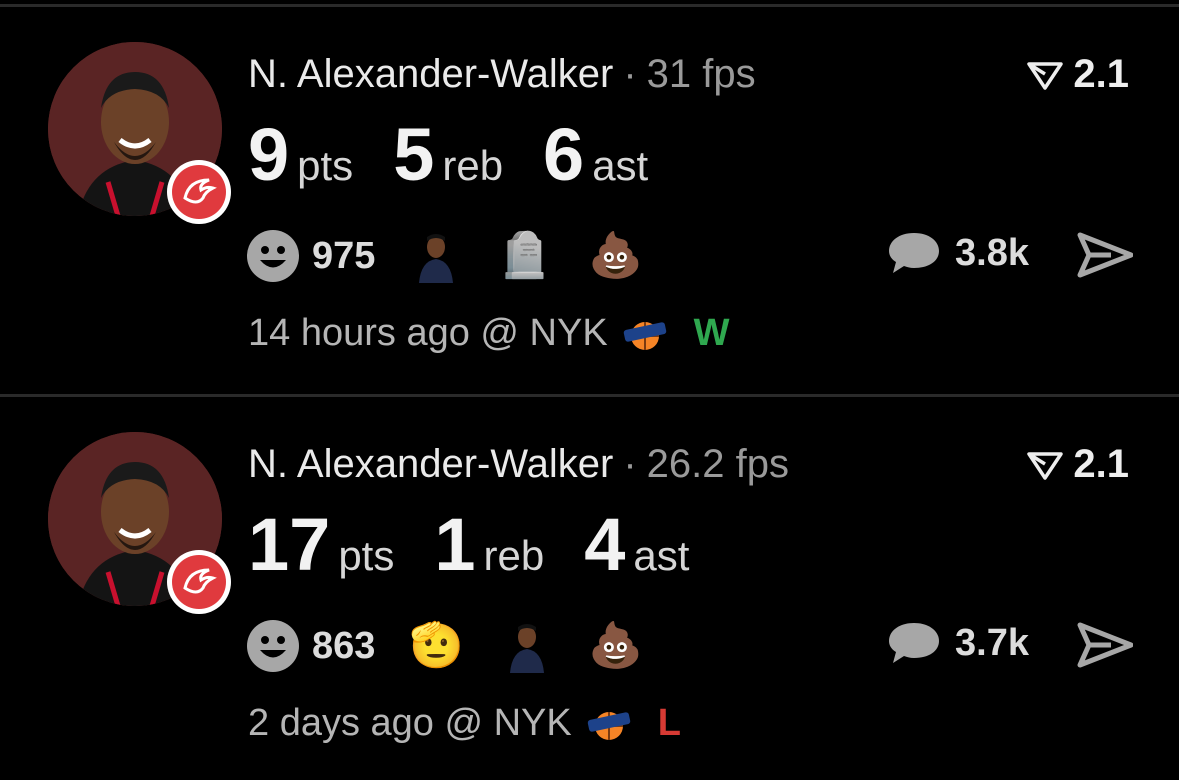  Describe the element at coordinates (605, 544) in the screenshot. I see `assists-value: 4` at that location.